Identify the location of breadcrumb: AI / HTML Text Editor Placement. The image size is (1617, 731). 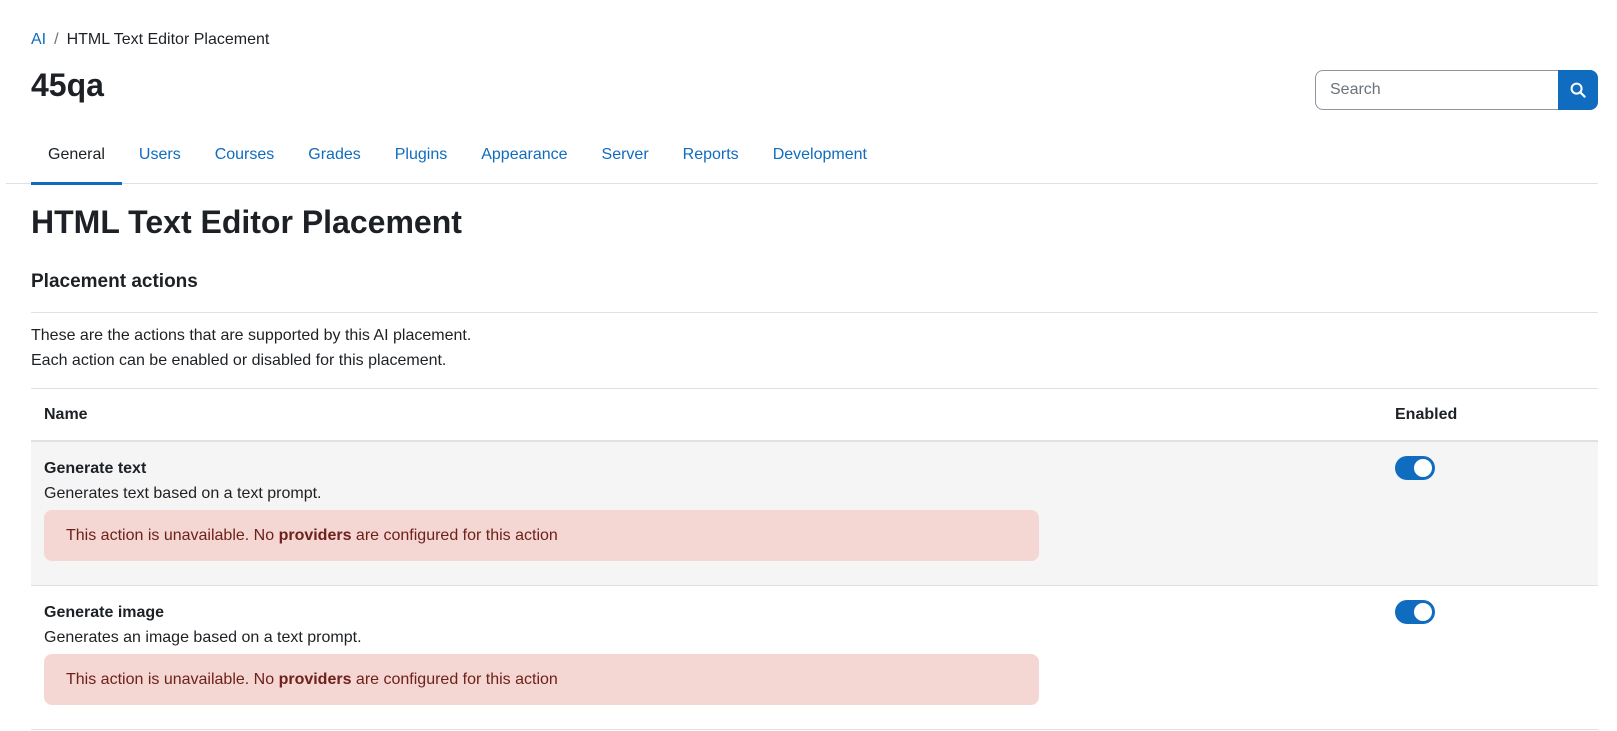
(150, 40).